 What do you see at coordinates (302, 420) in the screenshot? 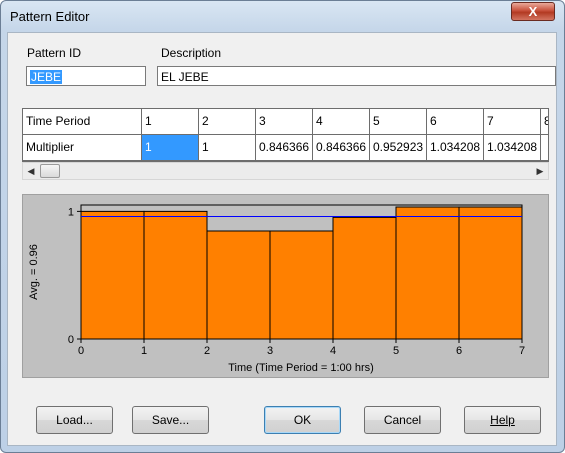
I see `ok-button: OK` at bounding box center [302, 420].